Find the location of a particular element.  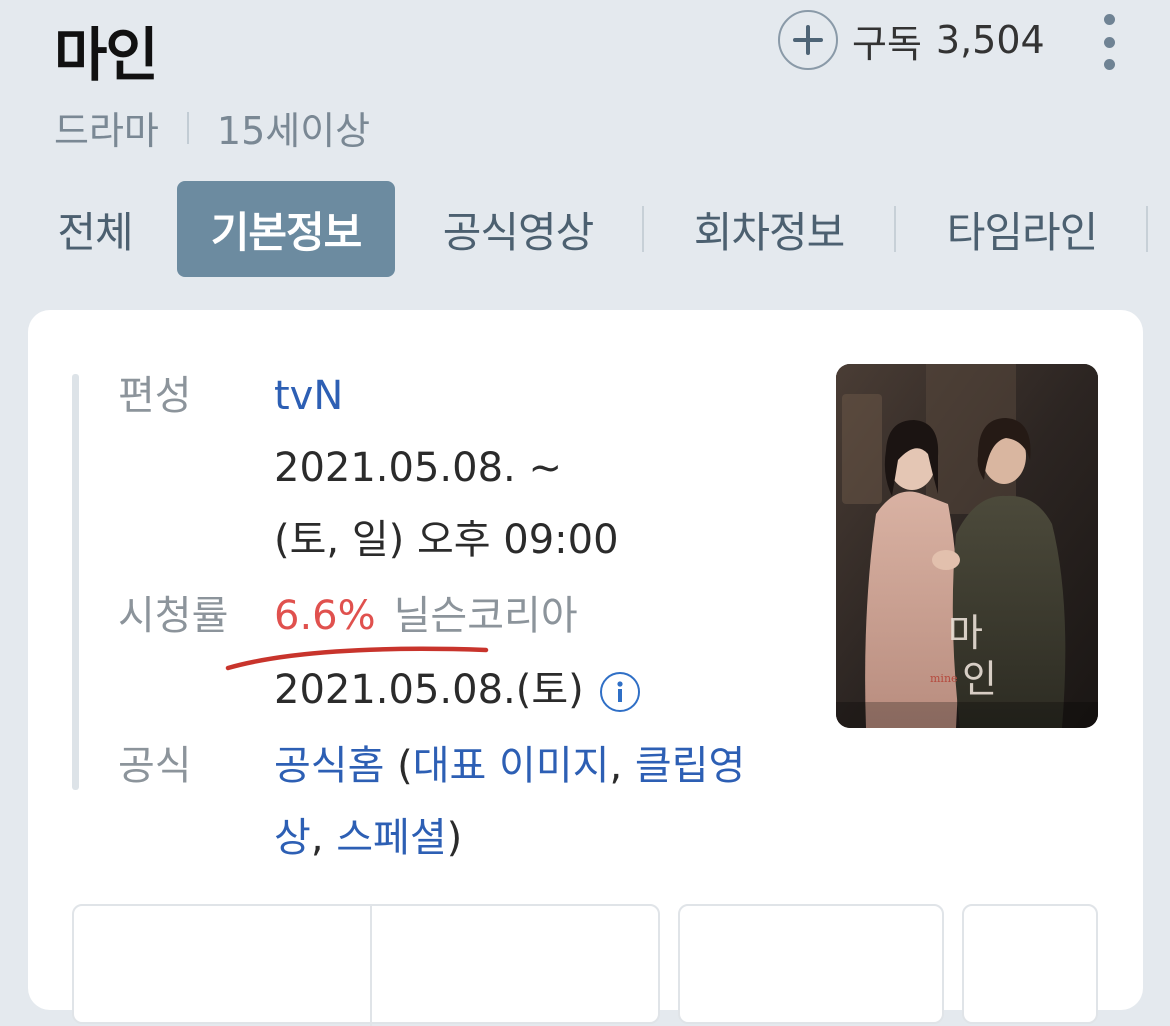

subscriber-count: 3,504 is located at coordinates (990, 40).